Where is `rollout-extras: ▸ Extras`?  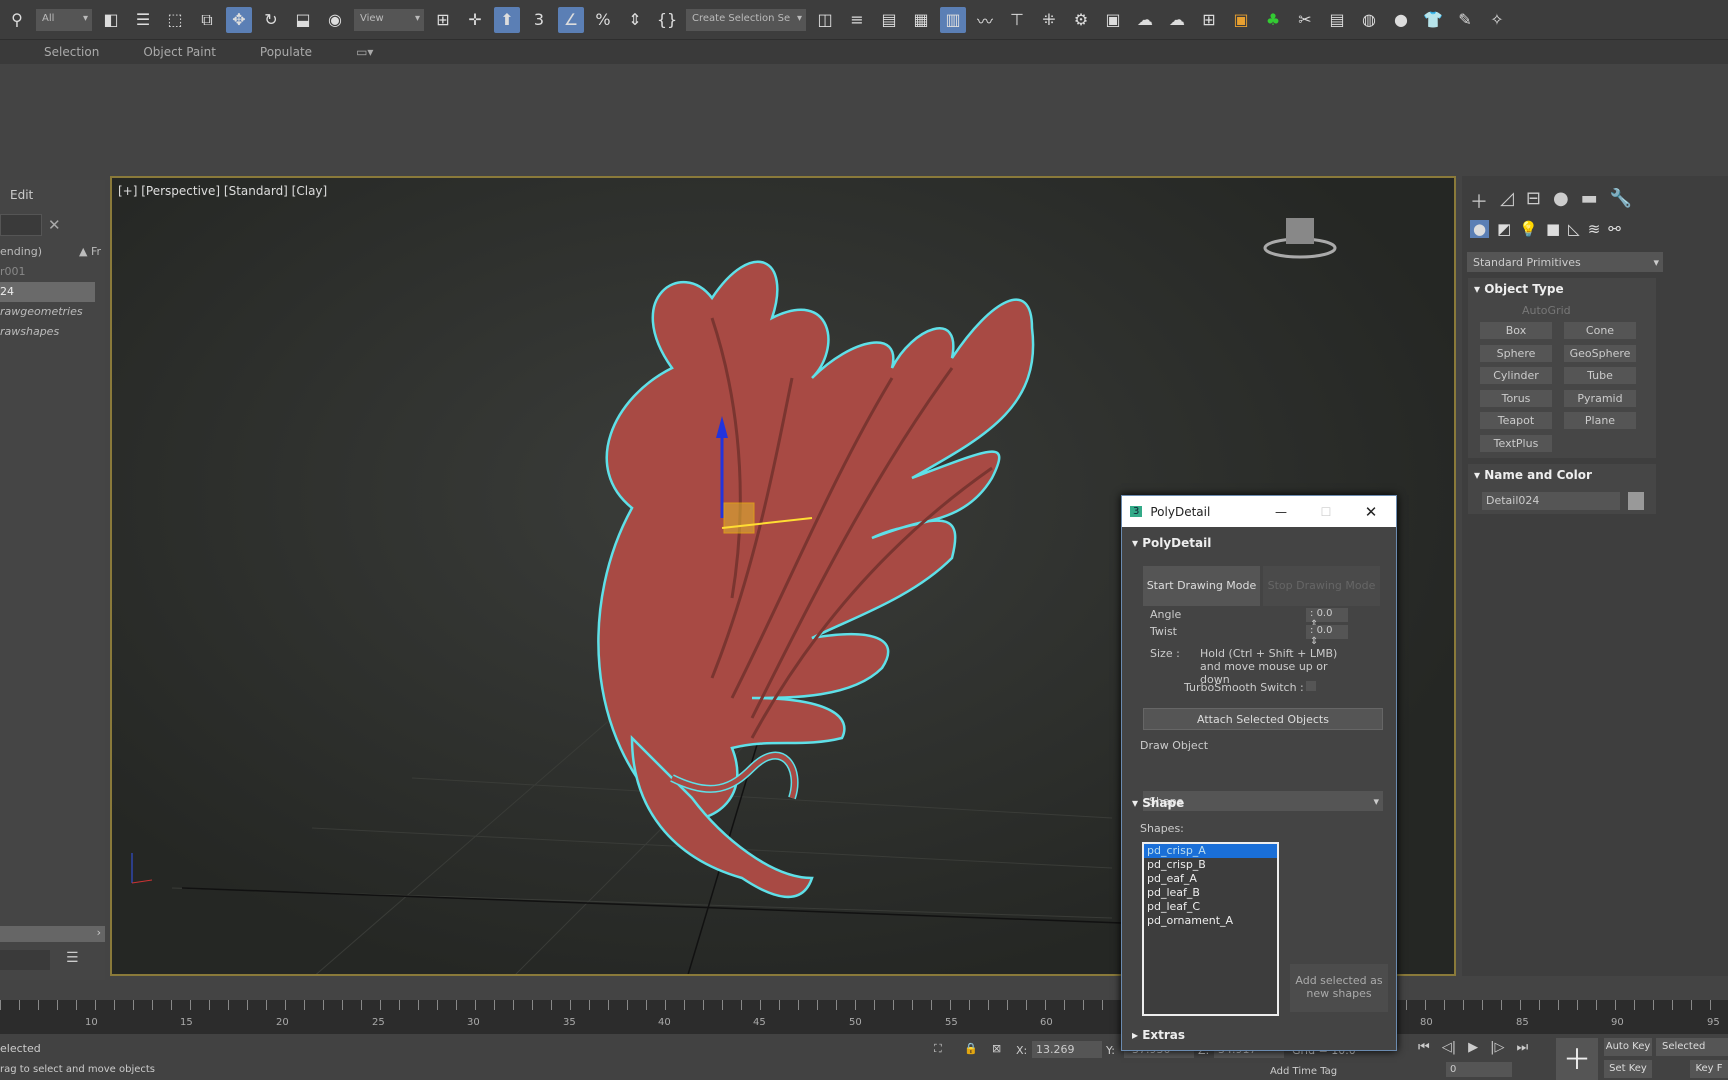 rollout-extras: ▸ Extras is located at coordinates (1158, 1035).